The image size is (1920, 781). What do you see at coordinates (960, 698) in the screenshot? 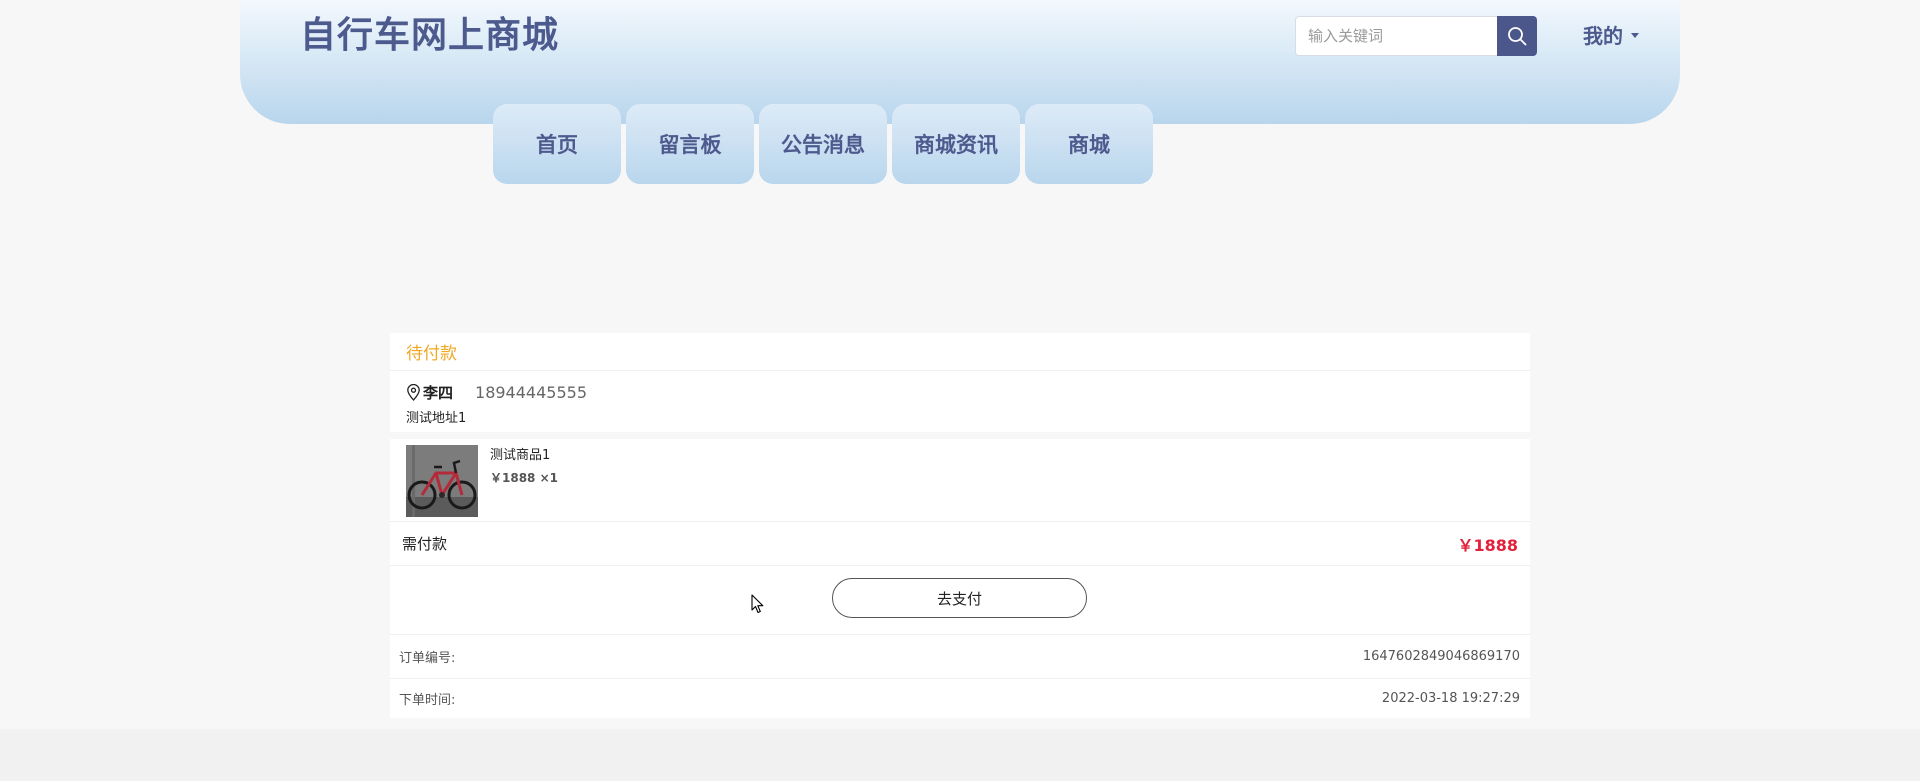
I see `order-time-row: 下单时间: 2022-03-18 19:27:29` at bounding box center [960, 698].